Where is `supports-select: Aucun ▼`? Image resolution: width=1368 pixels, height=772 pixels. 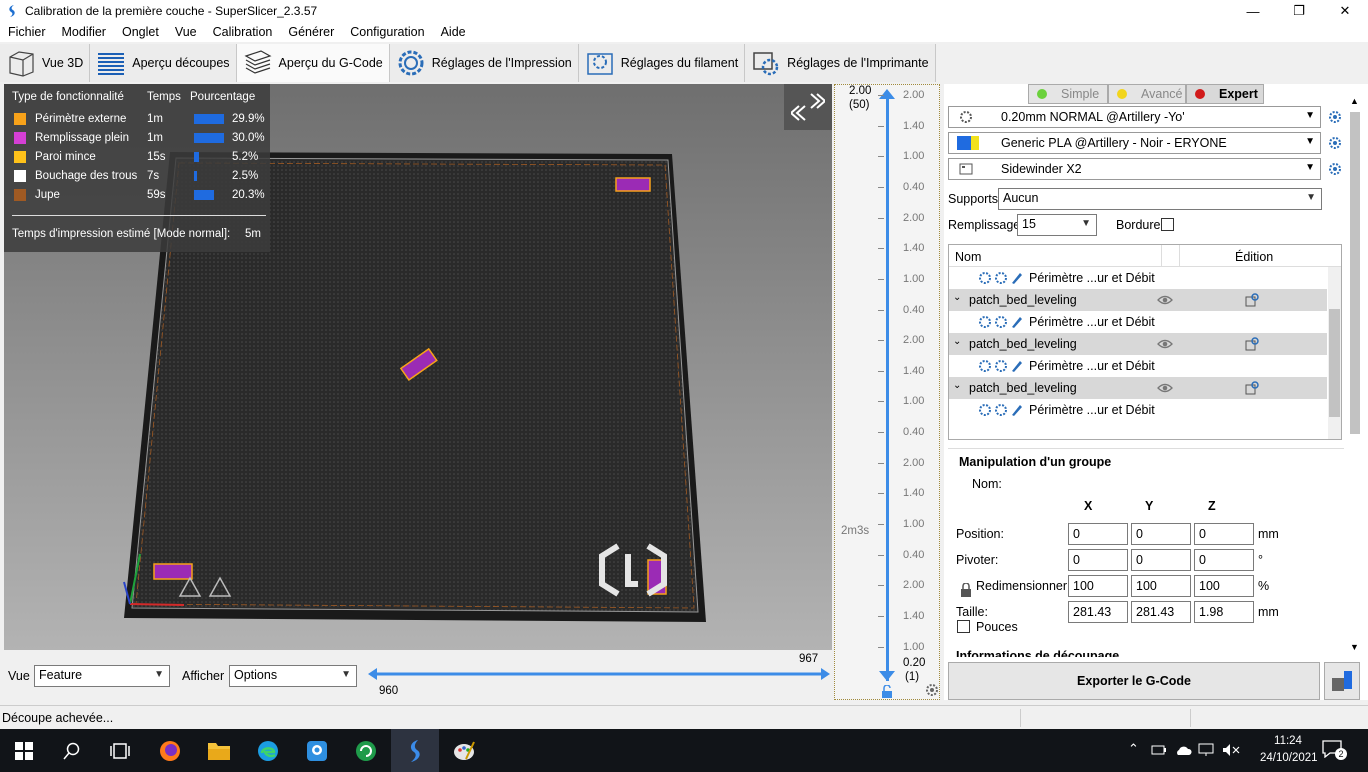 supports-select: Aucun ▼ is located at coordinates (1160, 199).